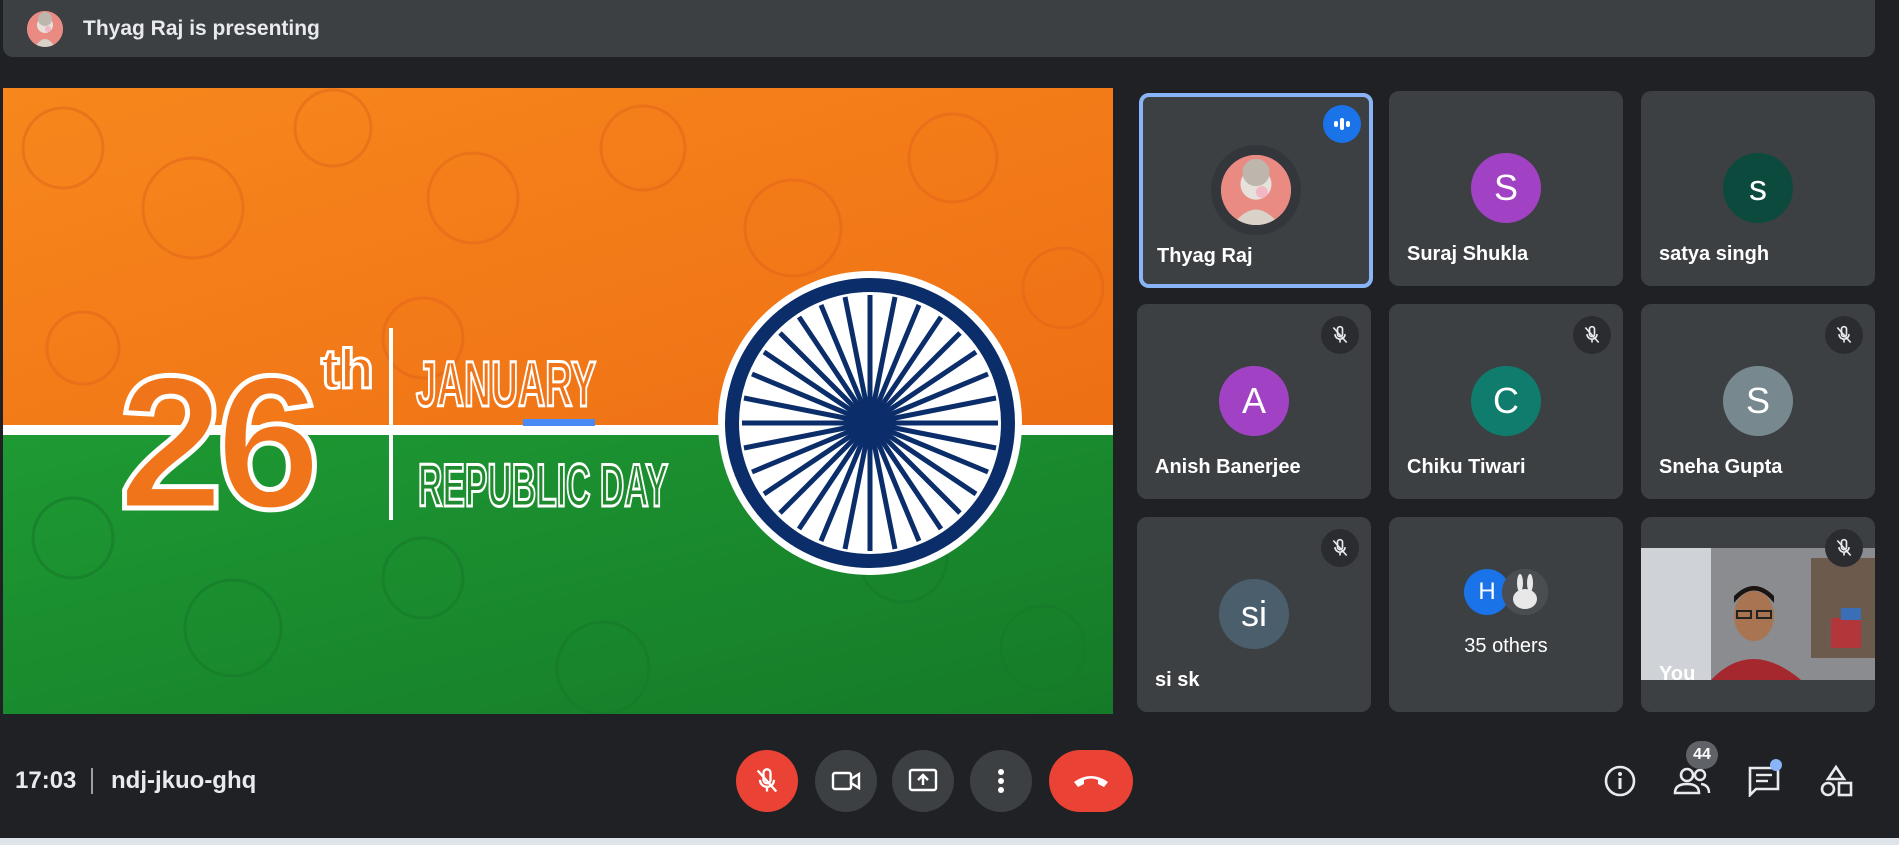  Describe the element at coordinates (949, 841) in the screenshot. I see `os-taskbar-edge` at that location.